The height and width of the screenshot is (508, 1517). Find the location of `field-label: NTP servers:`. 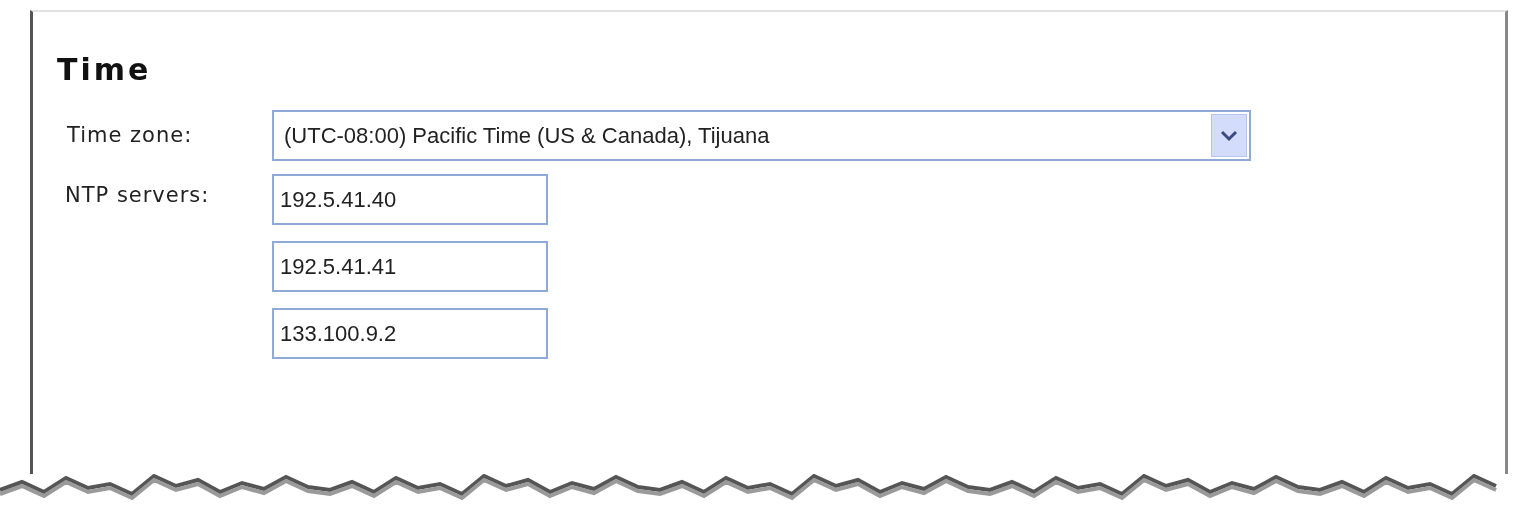

field-label: NTP servers: is located at coordinates (137, 195).